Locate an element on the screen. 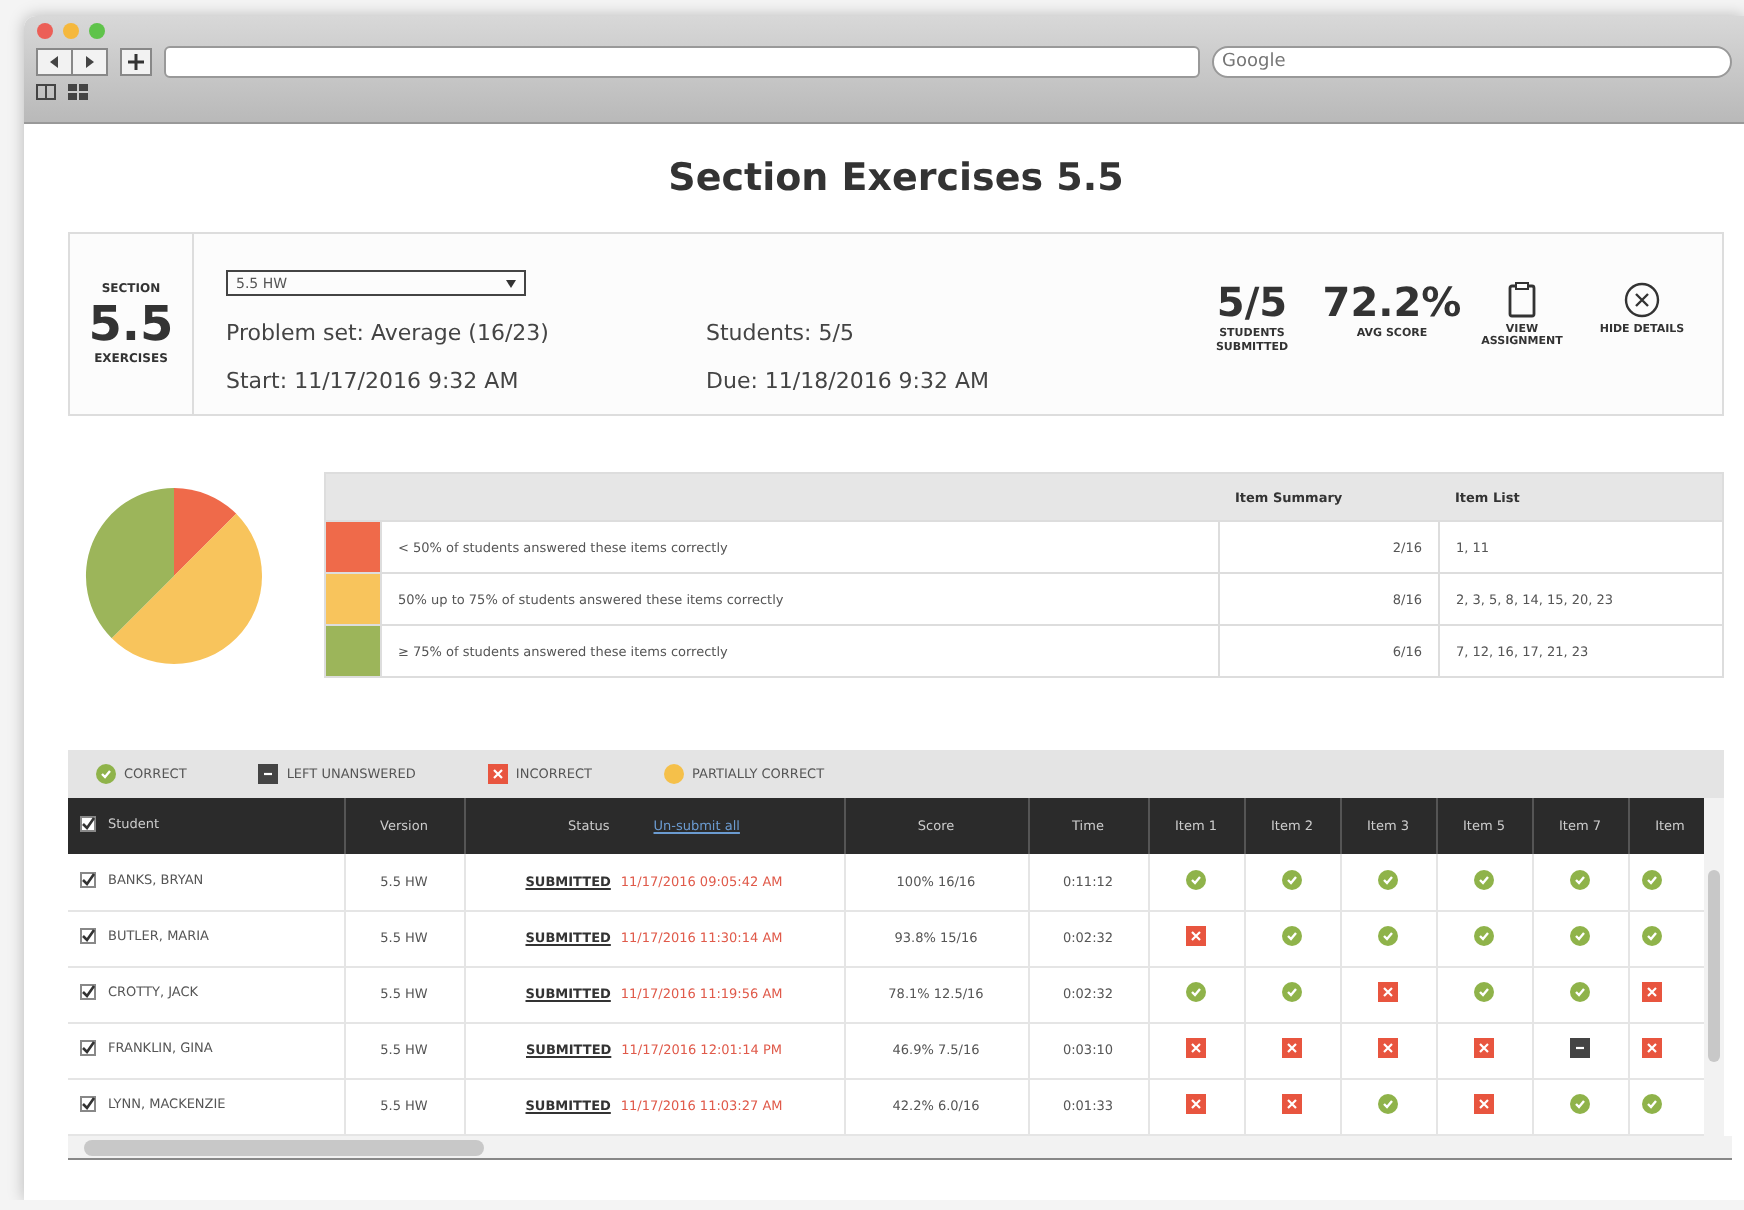 The image size is (1744, 1210). vertical-scrollbar is located at coordinates (1714, 966).